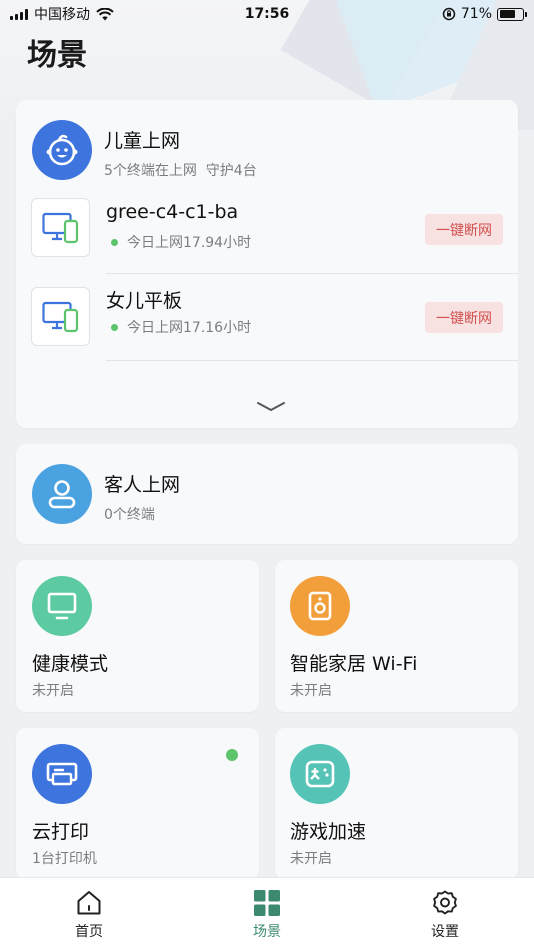  Describe the element at coordinates (70, 664) in the screenshot. I see `tile-title: 健康模式` at that location.